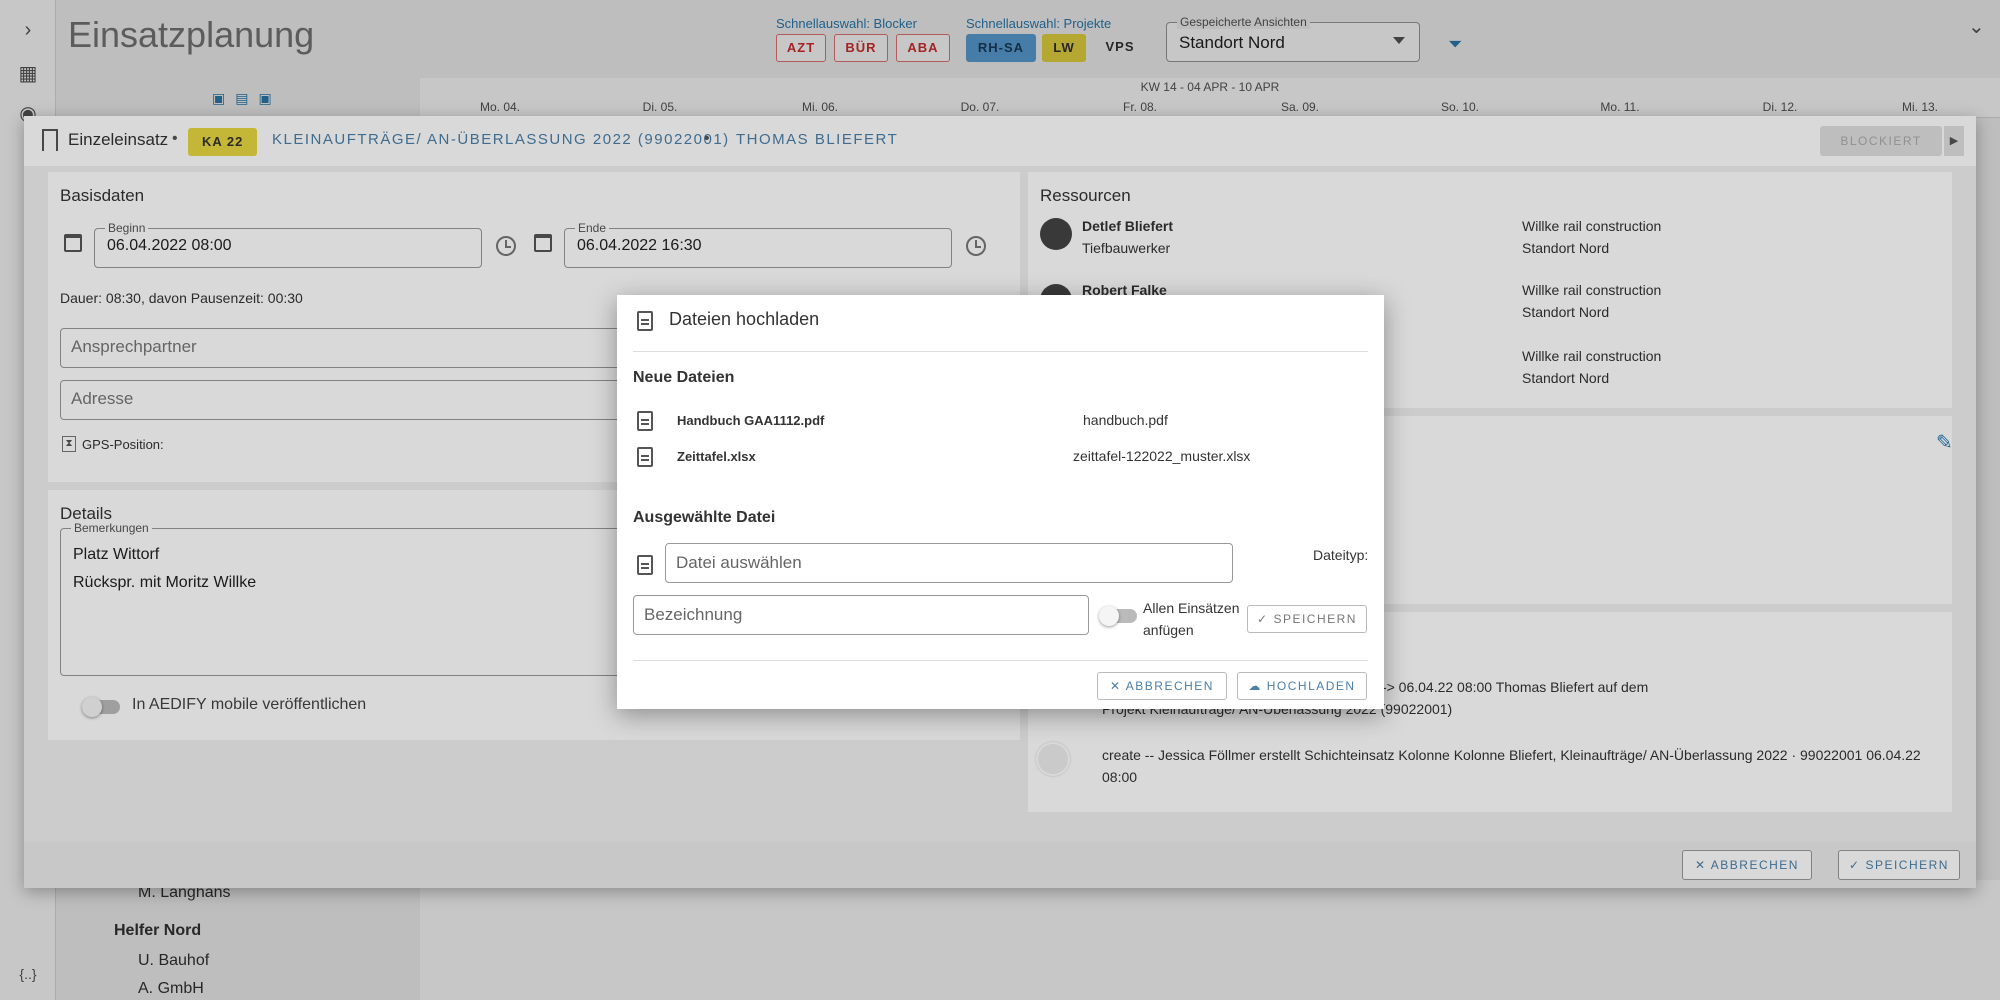 The width and height of the screenshot is (2000, 1000). What do you see at coordinates (1168, 630) in the screenshot?
I see `attach-all-label-line: anfügen` at bounding box center [1168, 630].